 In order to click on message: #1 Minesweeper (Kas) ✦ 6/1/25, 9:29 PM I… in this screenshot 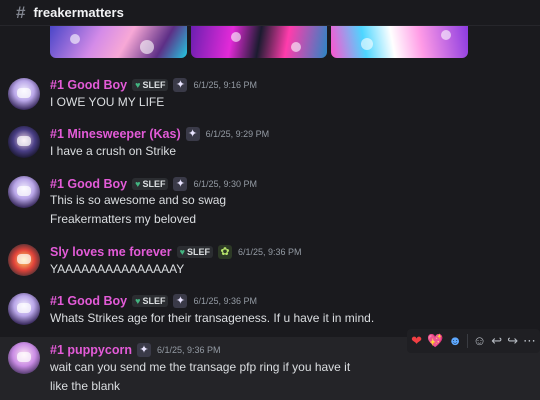, I will do `click(270, 143)`.